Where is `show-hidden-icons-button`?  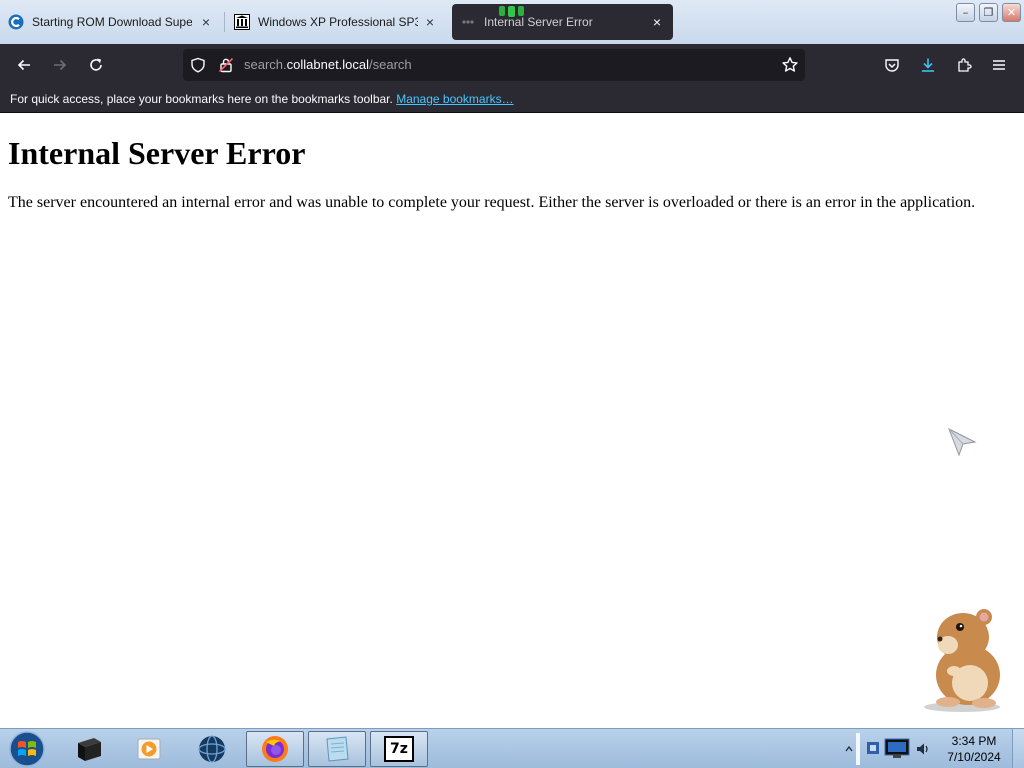
show-hidden-icons-button is located at coordinates (849, 749).